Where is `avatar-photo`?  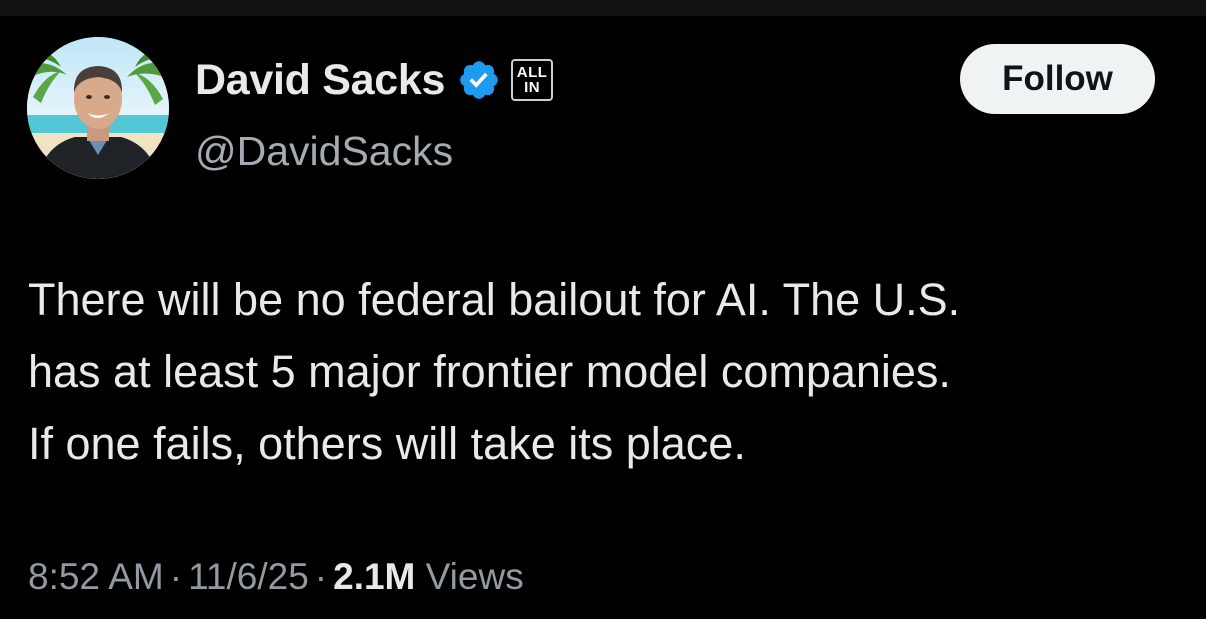 avatar-photo is located at coordinates (98, 108).